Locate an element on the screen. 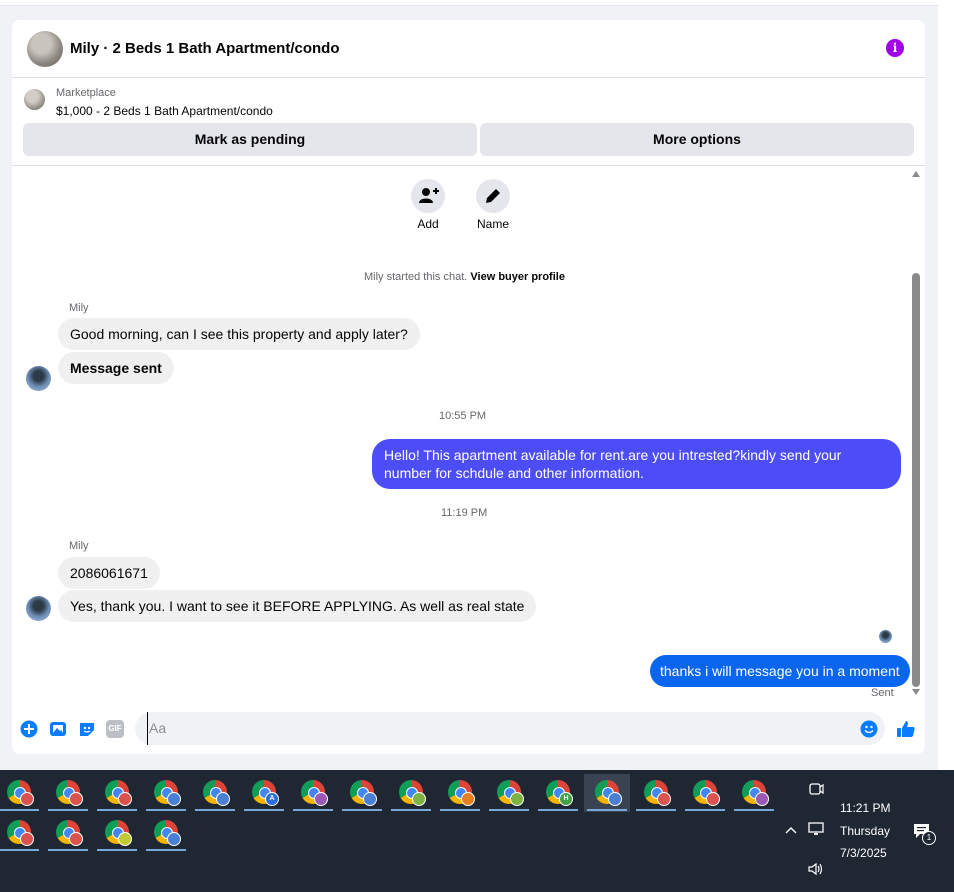  pencil-icon is located at coordinates (493, 196).